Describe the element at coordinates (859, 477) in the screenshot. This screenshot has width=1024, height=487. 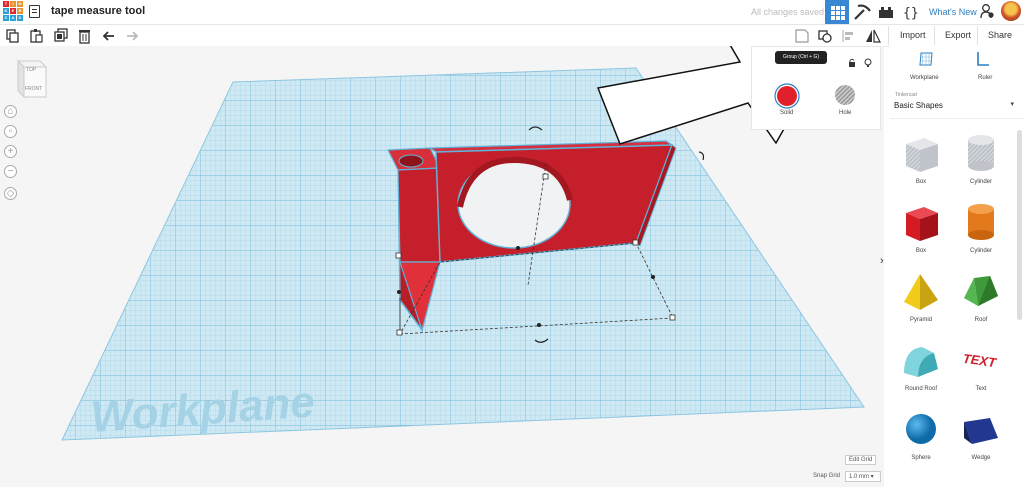
I see `snap-grid-value: 1.0 mm` at that location.